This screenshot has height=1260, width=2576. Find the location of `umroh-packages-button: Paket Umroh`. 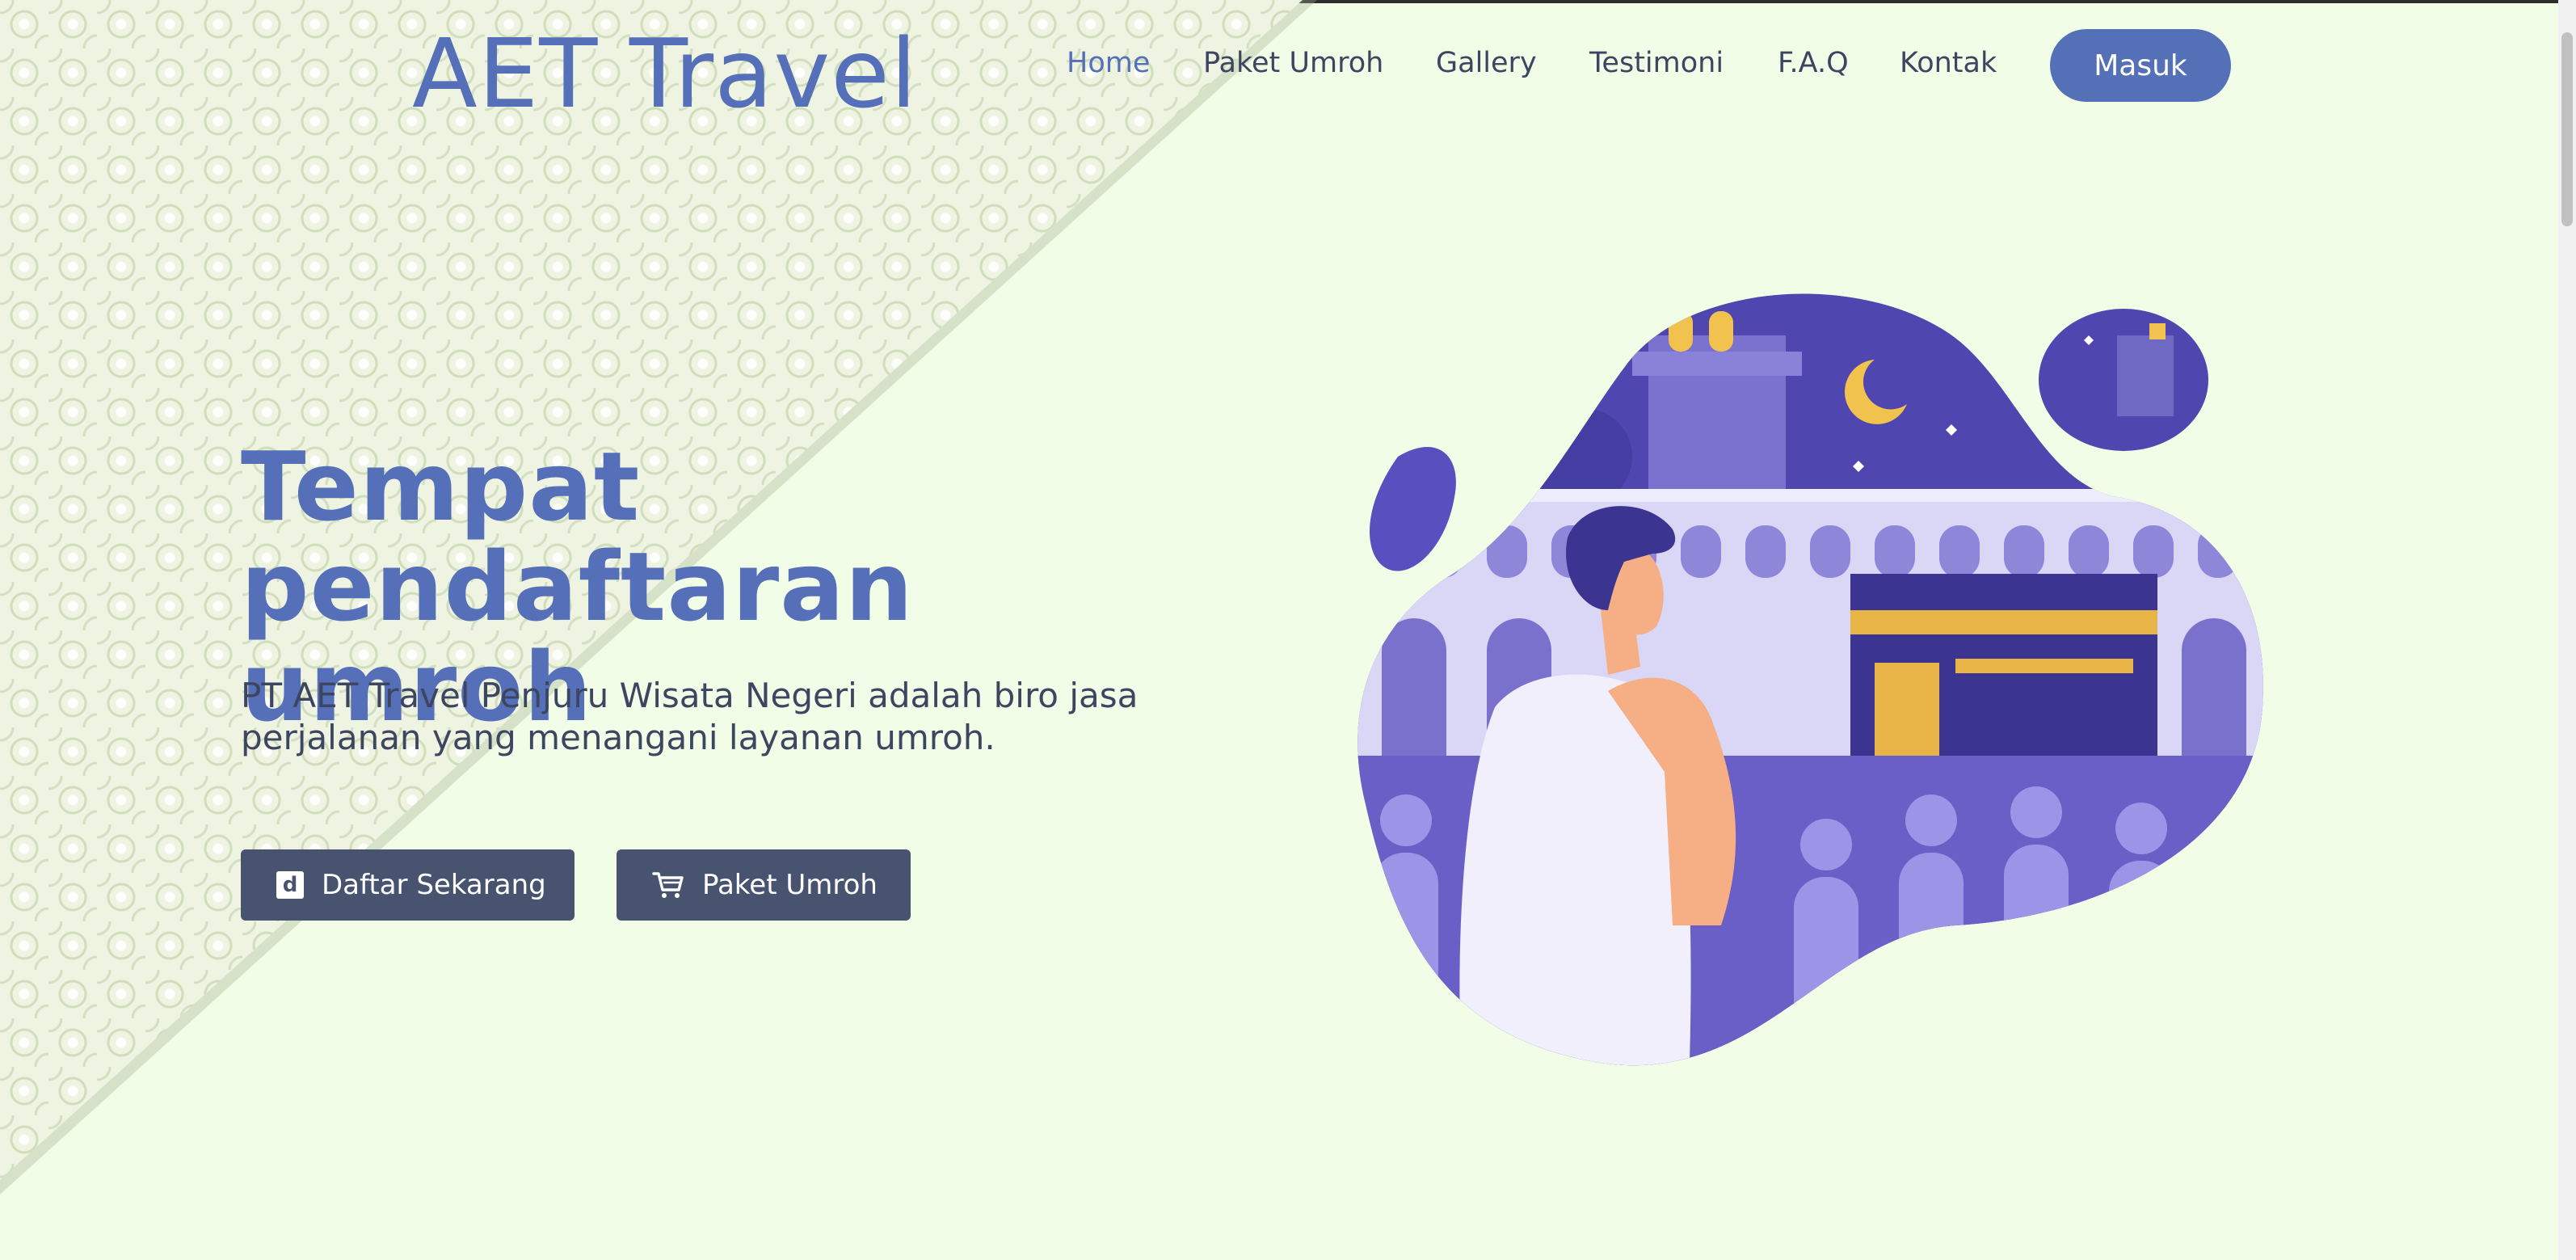

umroh-packages-button: Paket Umroh is located at coordinates (764, 885).